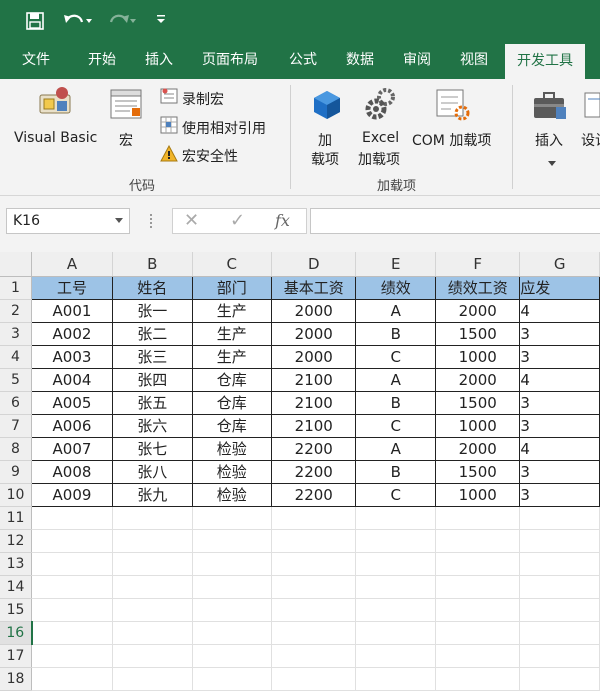 This screenshot has width=600, height=700. Describe the element at coordinates (35, 21) in the screenshot. I see `save-icon` at that location.